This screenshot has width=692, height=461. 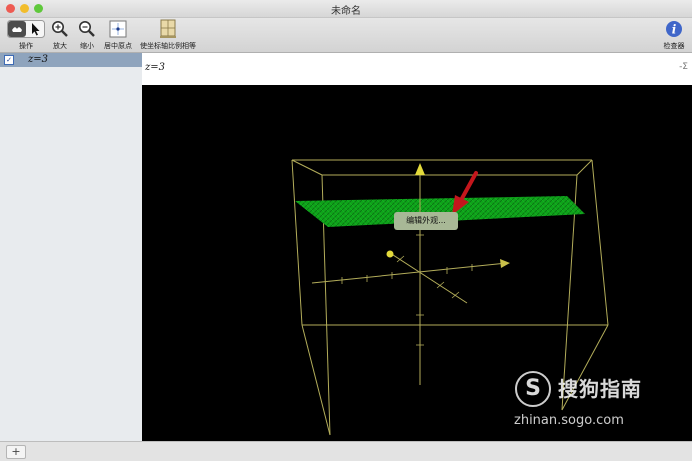 What do you see at coordinates (569, 420) in the screenshot?
I see `watermark-url: zhinan.sogo.com` at bounding box center [569, 420].